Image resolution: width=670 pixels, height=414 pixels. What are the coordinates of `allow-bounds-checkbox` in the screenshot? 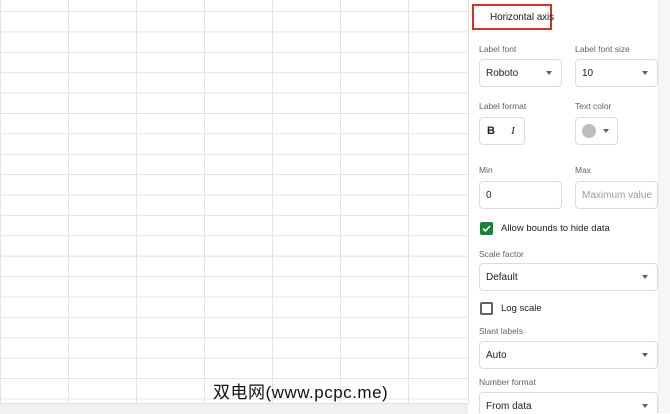 It's located at (486, 228).